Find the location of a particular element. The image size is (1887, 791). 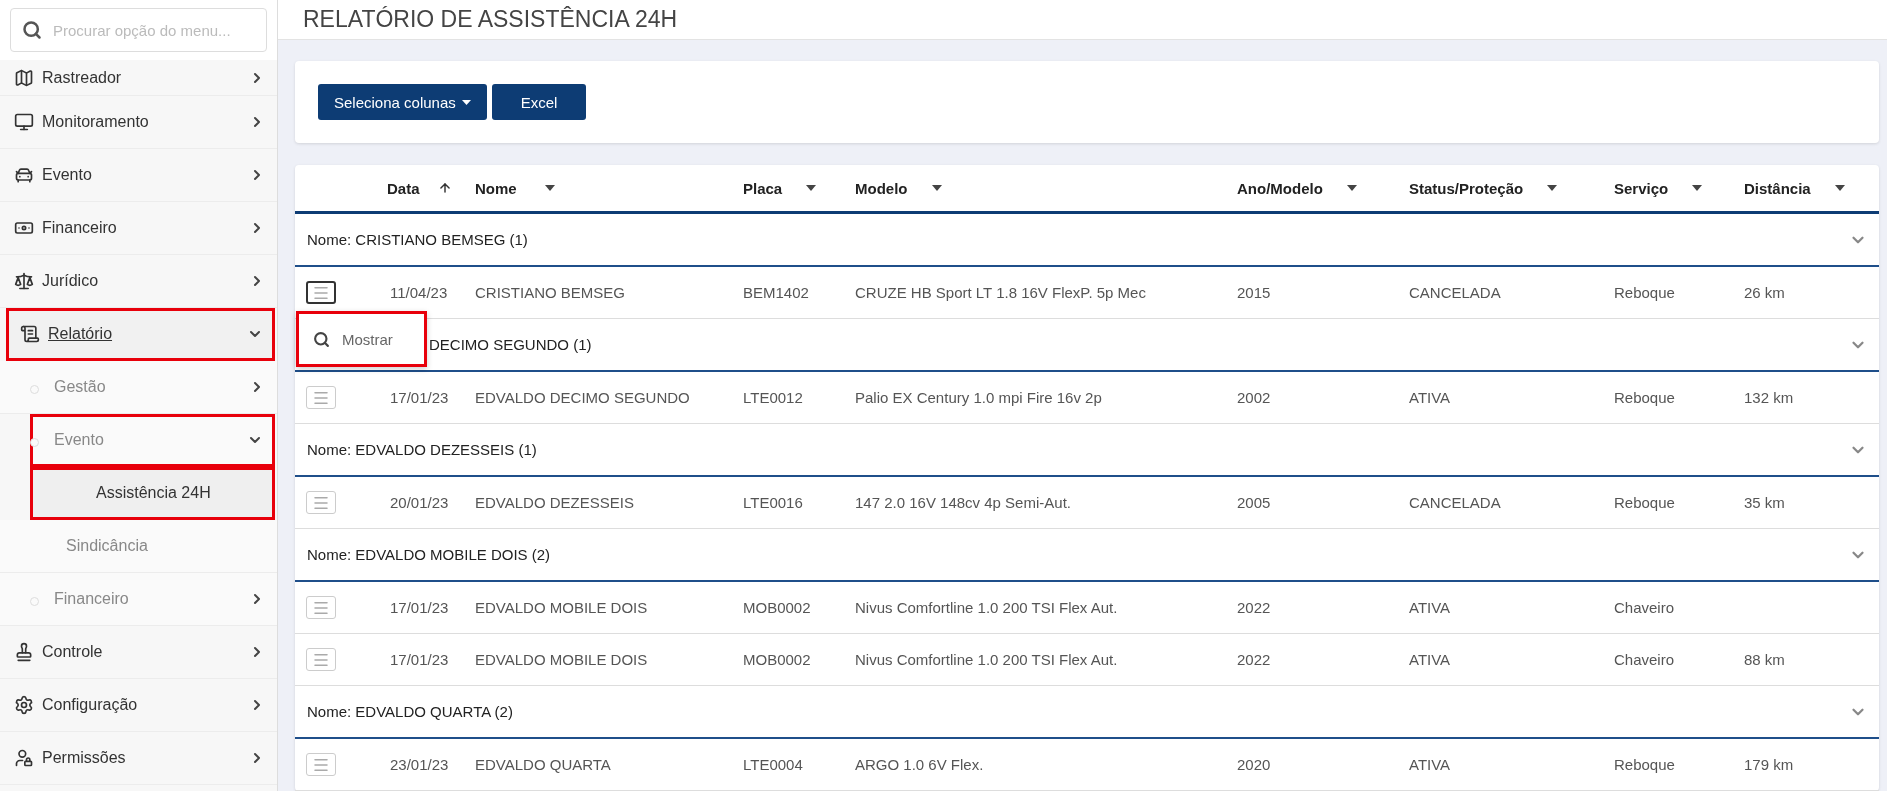

group-row: Nome: EDVALDO MOBILE DOIS (2) is located at coordinates (1087, 555).